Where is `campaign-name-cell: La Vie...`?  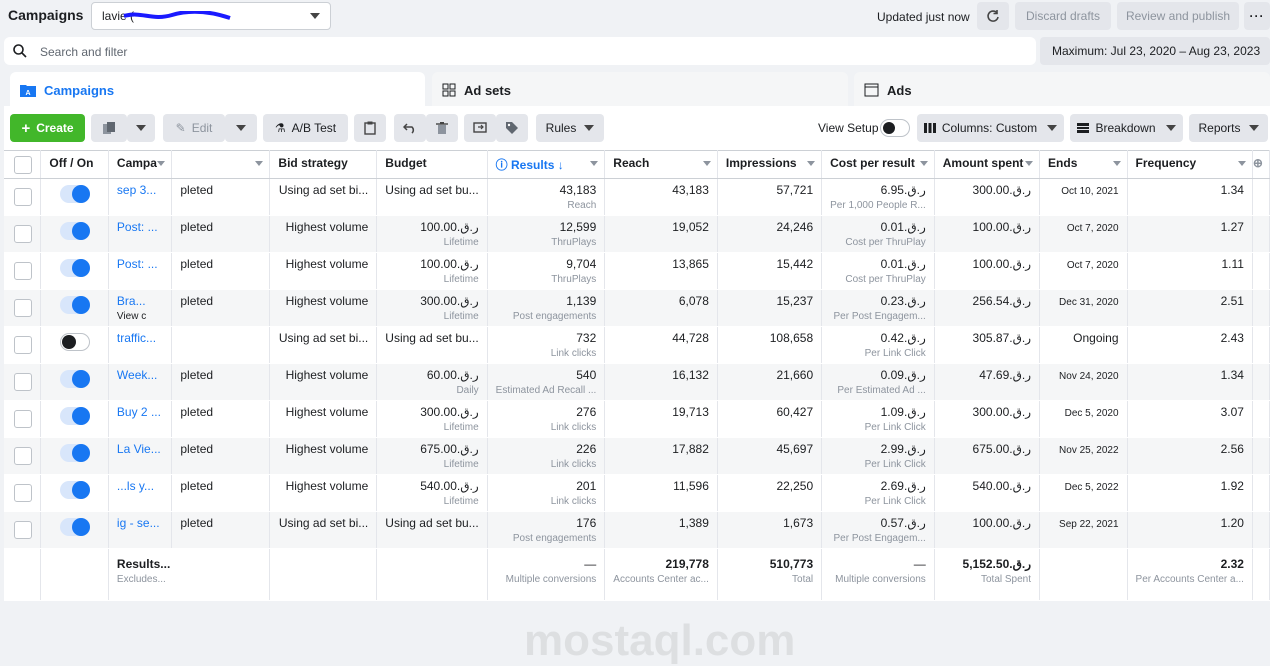 campaign-name-cell: La Vie... is located at coordinates (140, 456).